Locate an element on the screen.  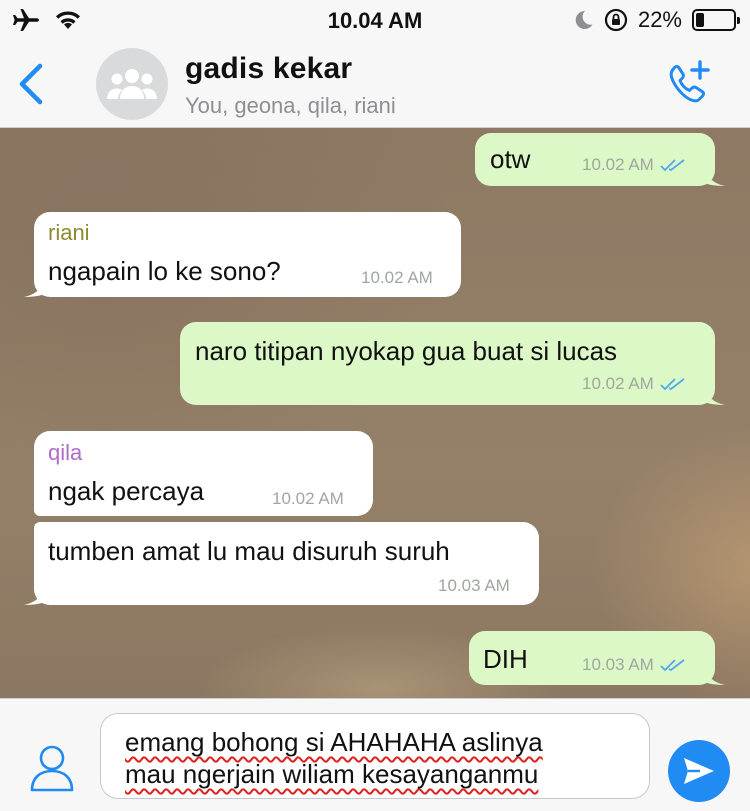
battery-percent: 22% is located at coordinates (659, 19).